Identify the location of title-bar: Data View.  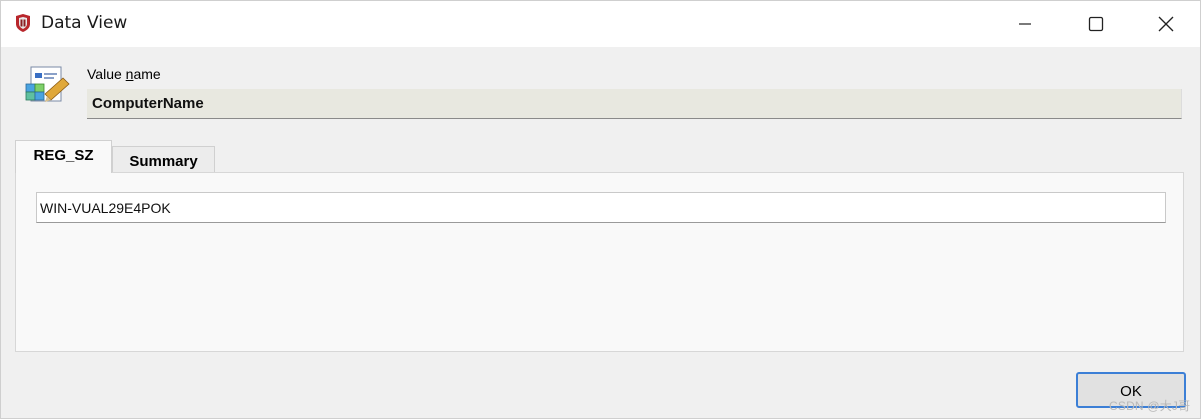
(600, 24).